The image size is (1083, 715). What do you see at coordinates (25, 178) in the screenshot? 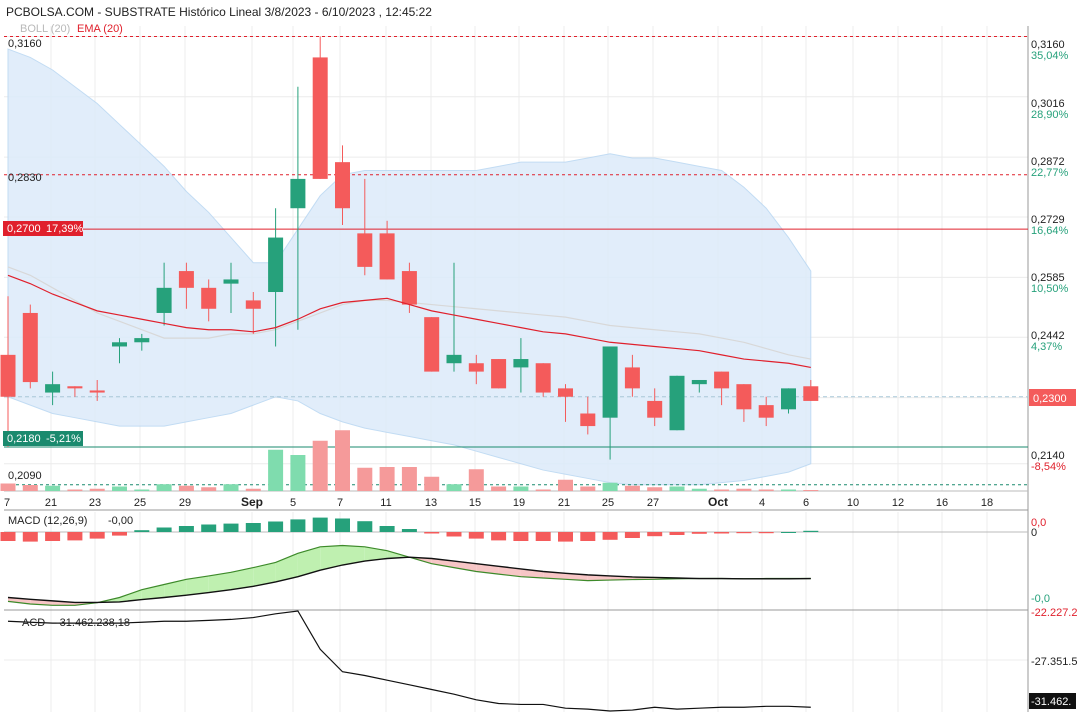
I see `dashed-level-label: 0,2830` at bounding box center [25, 178].